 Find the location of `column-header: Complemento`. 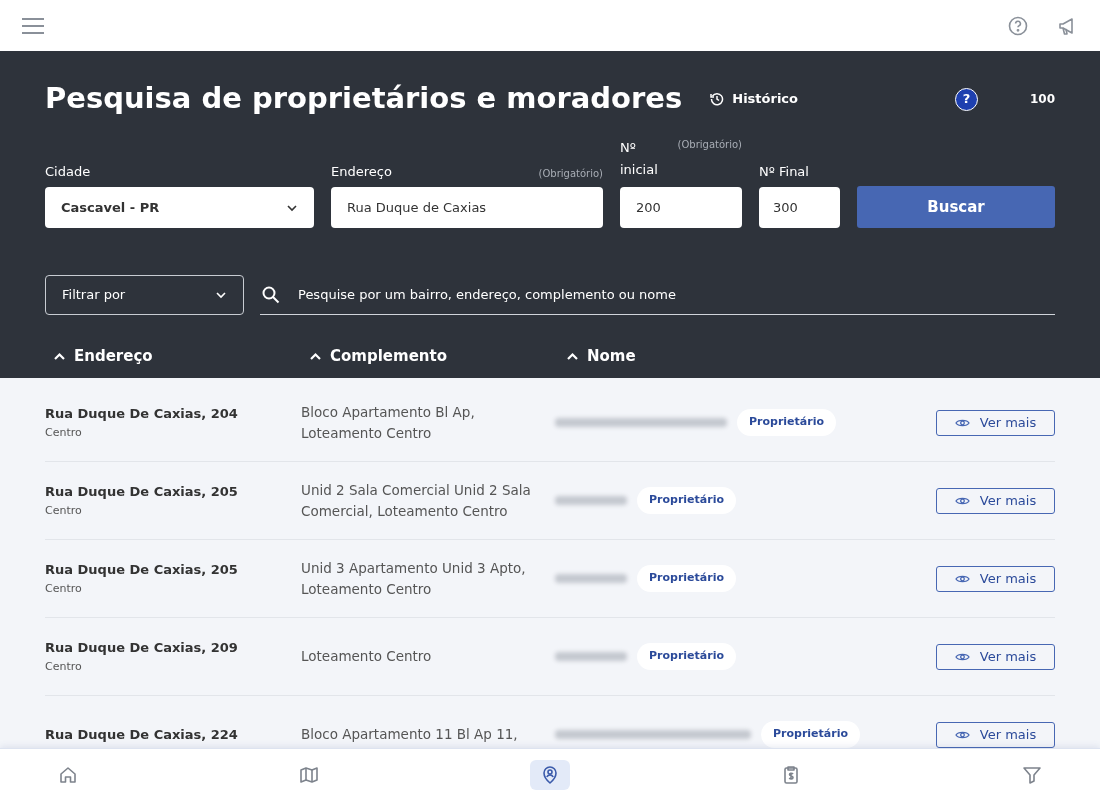

column-header: Complemento is located at coordinates (429, 356).